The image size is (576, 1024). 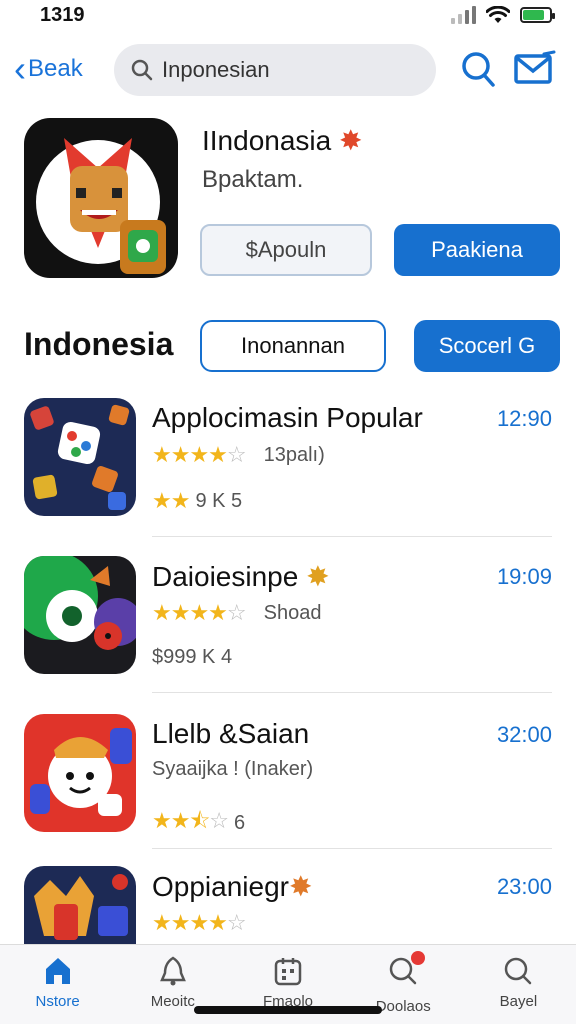 I want to click on status-icons, so click(x=503, y=15).